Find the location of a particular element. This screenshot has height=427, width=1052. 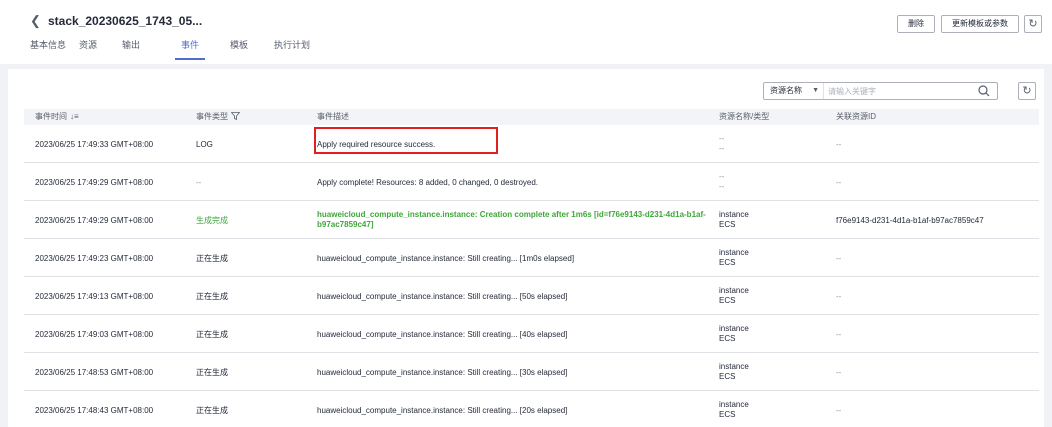

event-time: 2023/06/25 17:49:03 GMT+08:00 is located at coordinates (94, 334).